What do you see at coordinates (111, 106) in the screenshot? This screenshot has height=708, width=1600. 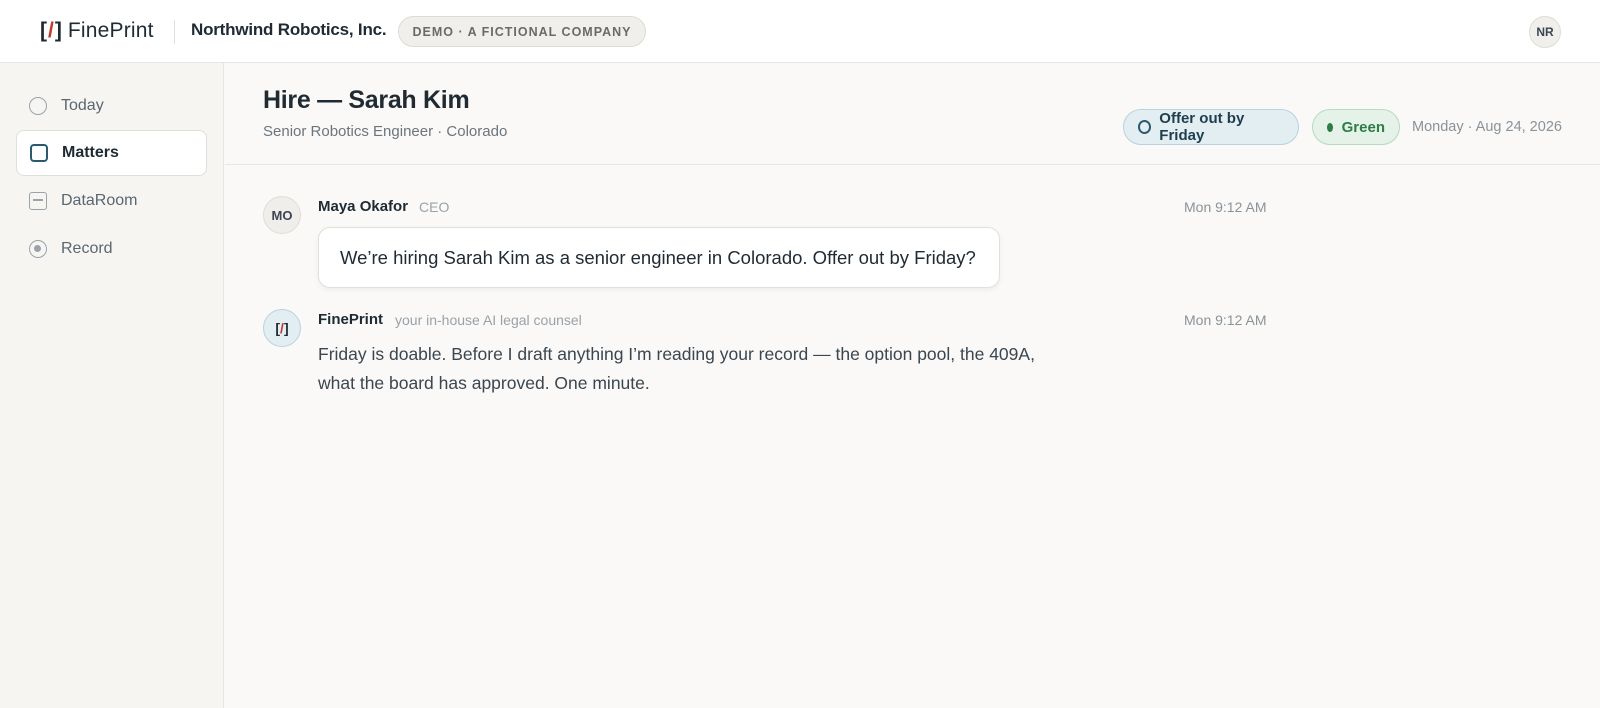 I see `sidebar-item-today: Today` at bounding box center [111, 106].